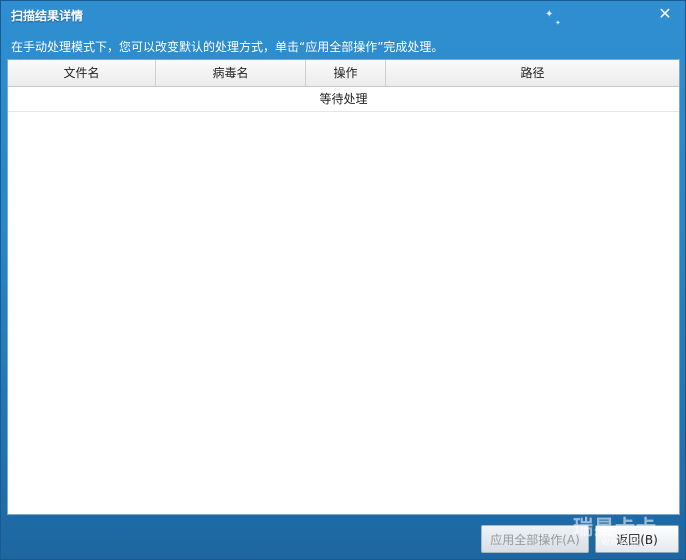 The height and width of the screenshot is (560, 686). Describe the element at coordinates (343, 99) in the screenshot. I see `status-row: 等待处理` at that location.